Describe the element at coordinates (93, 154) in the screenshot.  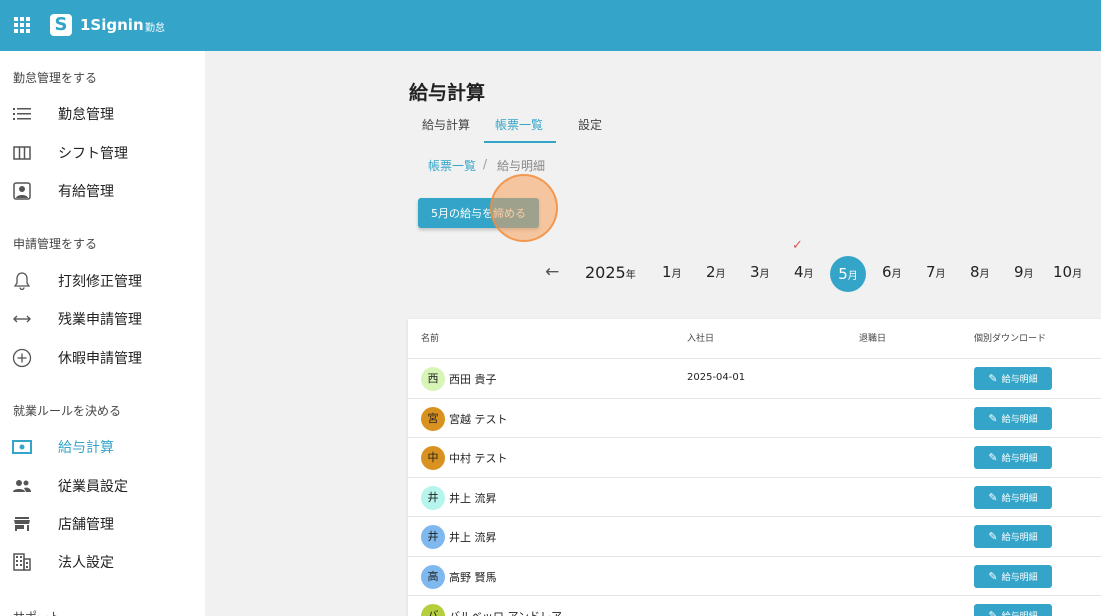
I see `sidebar-item-label: シフト管理` at that location.